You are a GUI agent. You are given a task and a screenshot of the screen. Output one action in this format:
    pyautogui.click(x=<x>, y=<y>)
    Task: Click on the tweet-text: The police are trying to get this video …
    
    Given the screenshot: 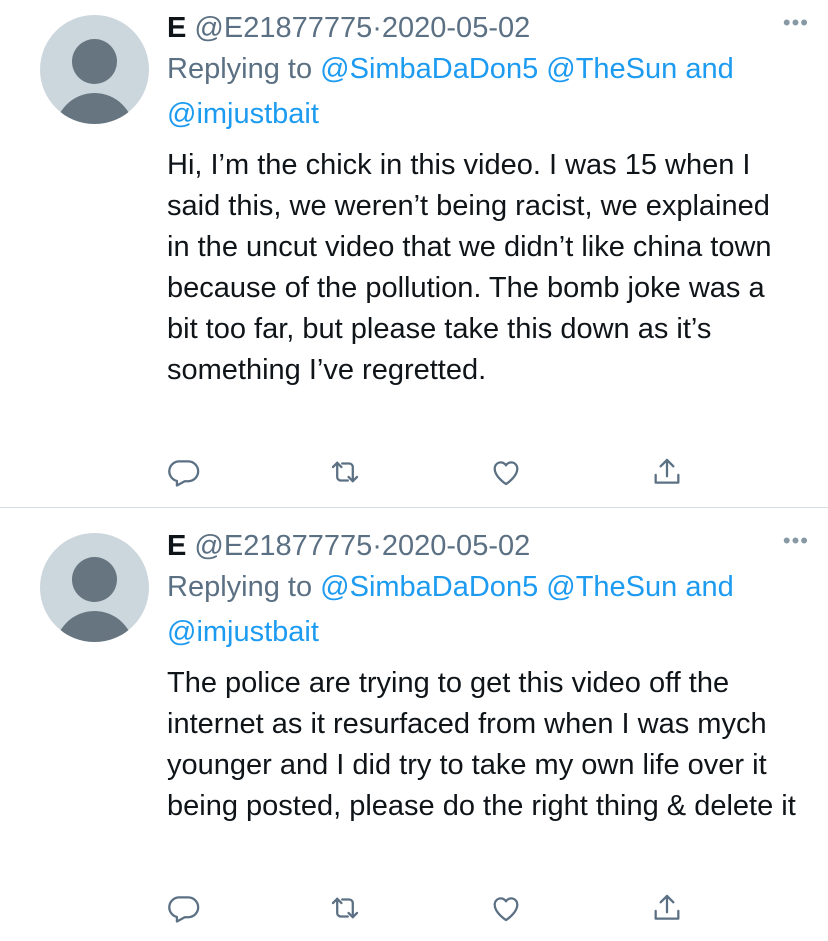 What is the action you would take?
    pyautogui.click(x=481, y=744)
    